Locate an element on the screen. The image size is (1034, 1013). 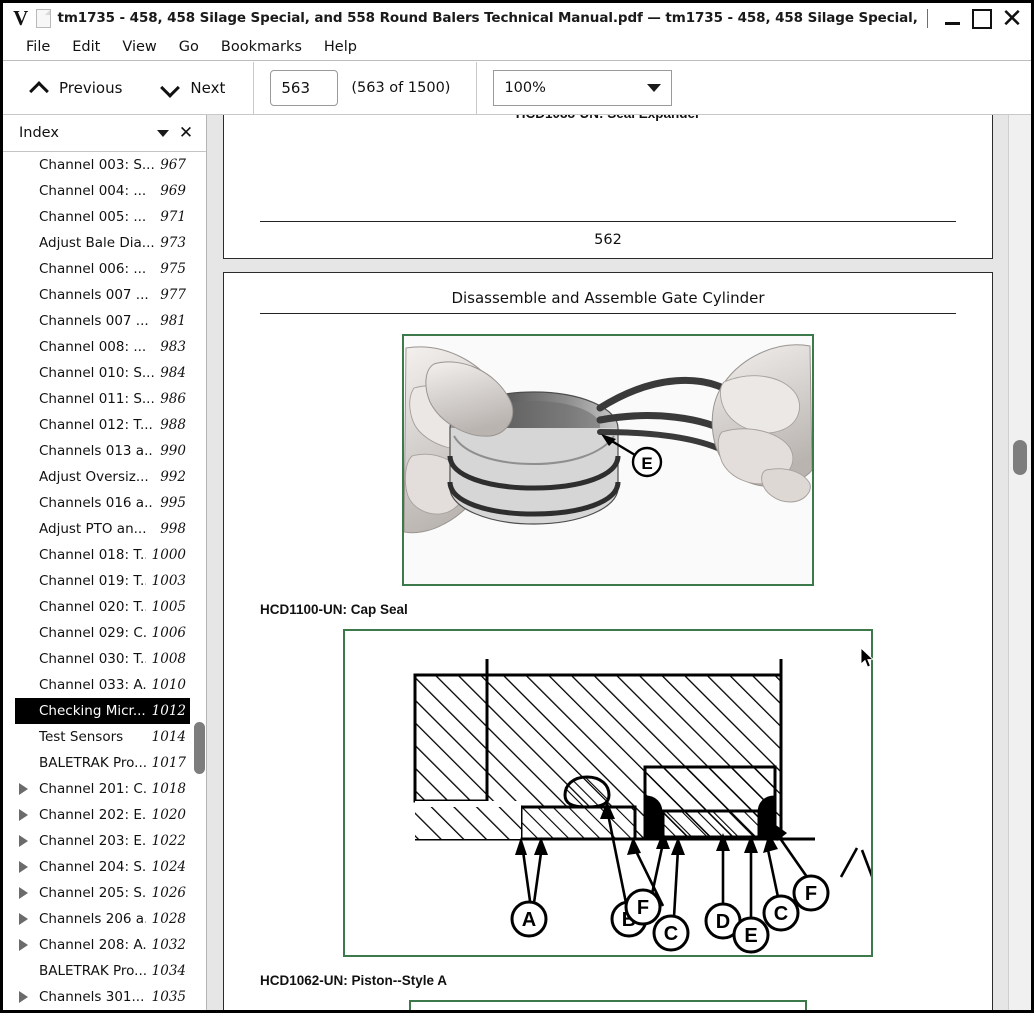
previous-page-button: Previous is located at coordinates (75, 88).